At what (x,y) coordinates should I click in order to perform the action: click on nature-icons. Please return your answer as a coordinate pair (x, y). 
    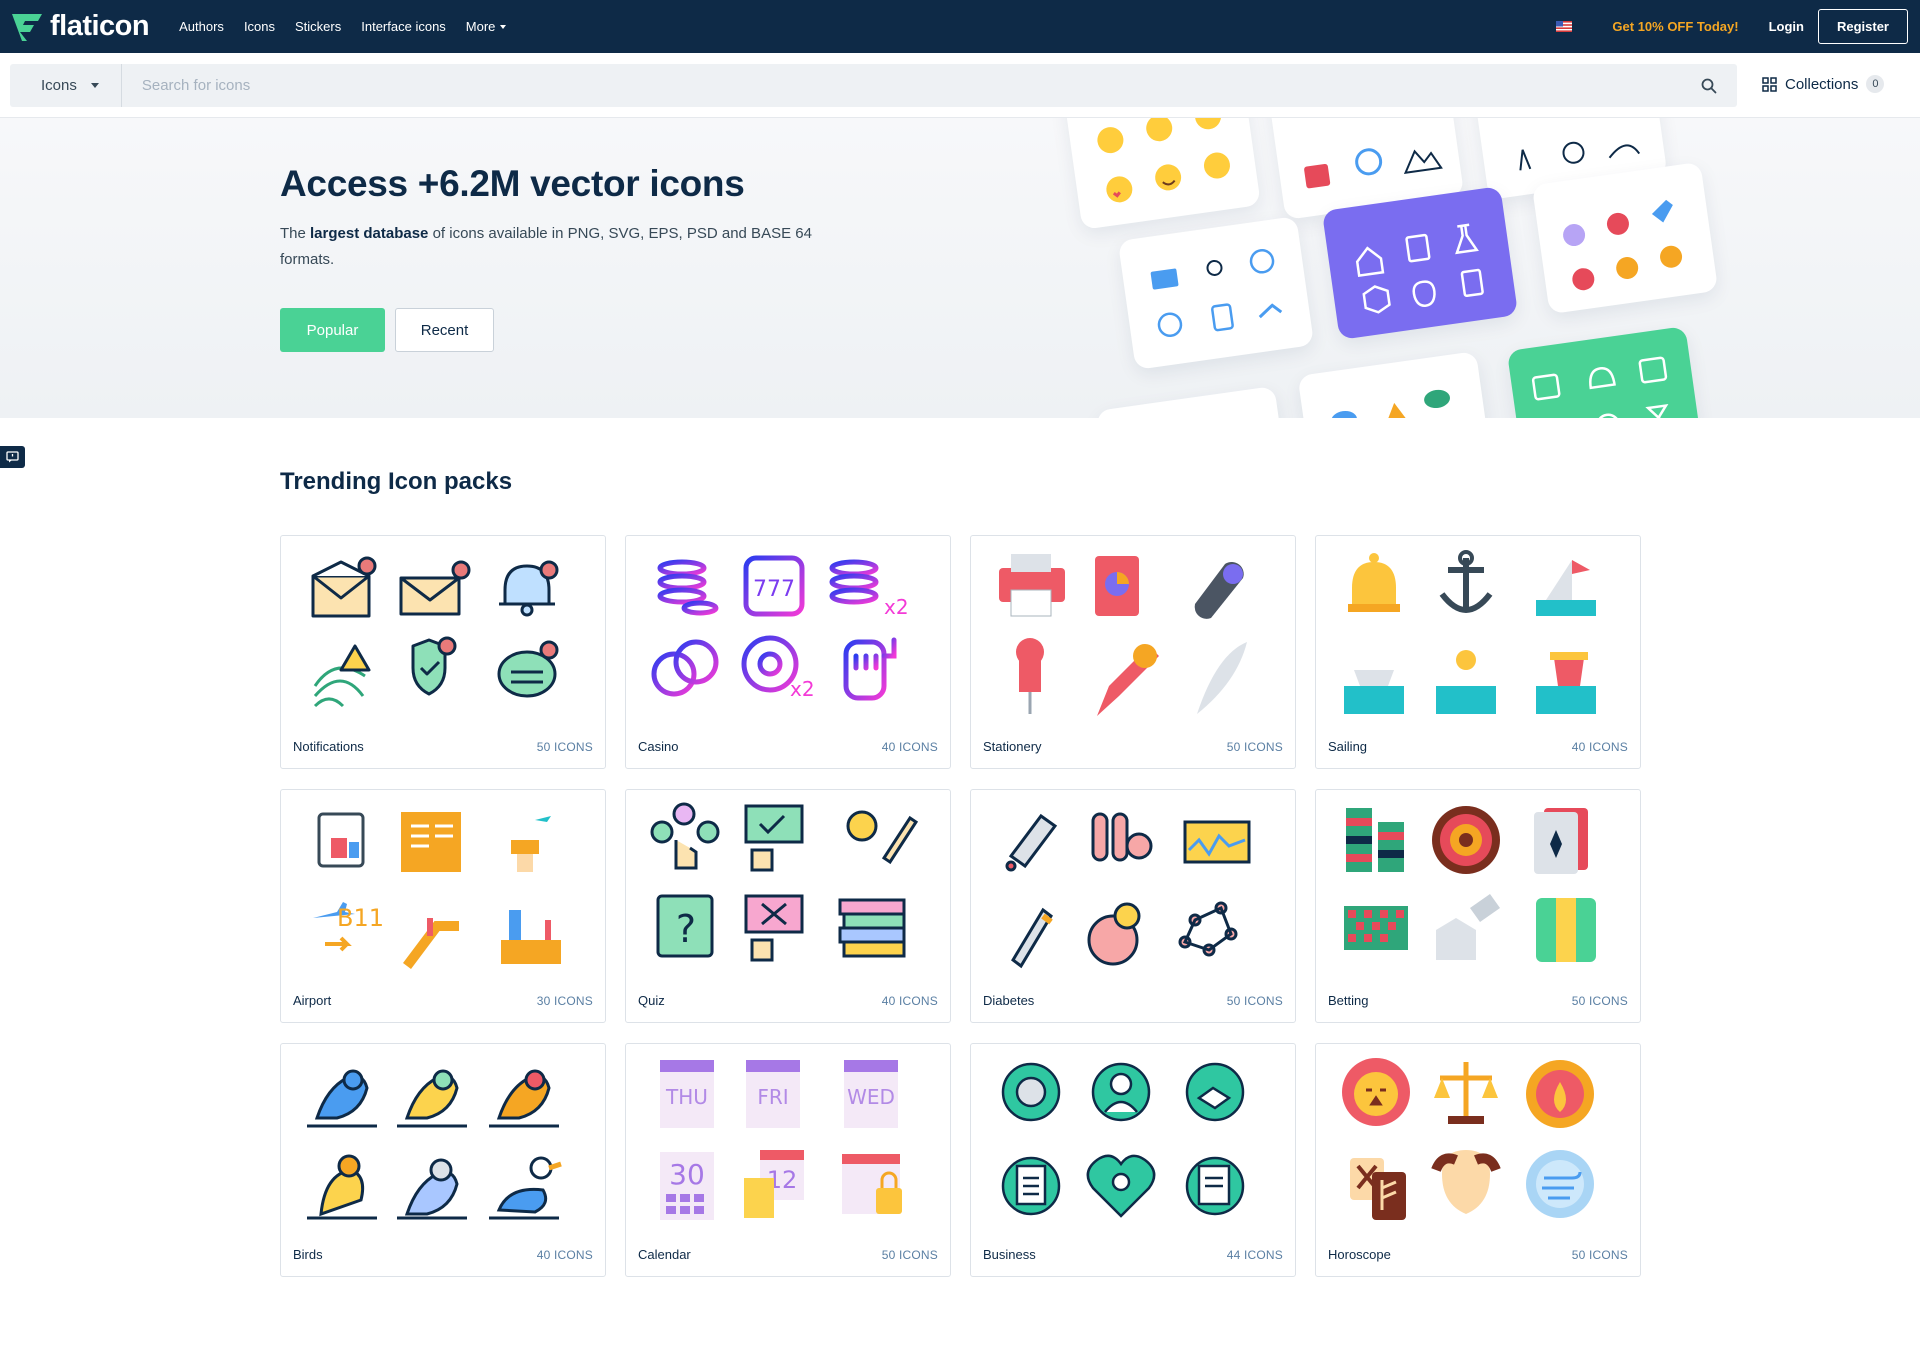
    Looking at the image, I should click on (1189, 402).